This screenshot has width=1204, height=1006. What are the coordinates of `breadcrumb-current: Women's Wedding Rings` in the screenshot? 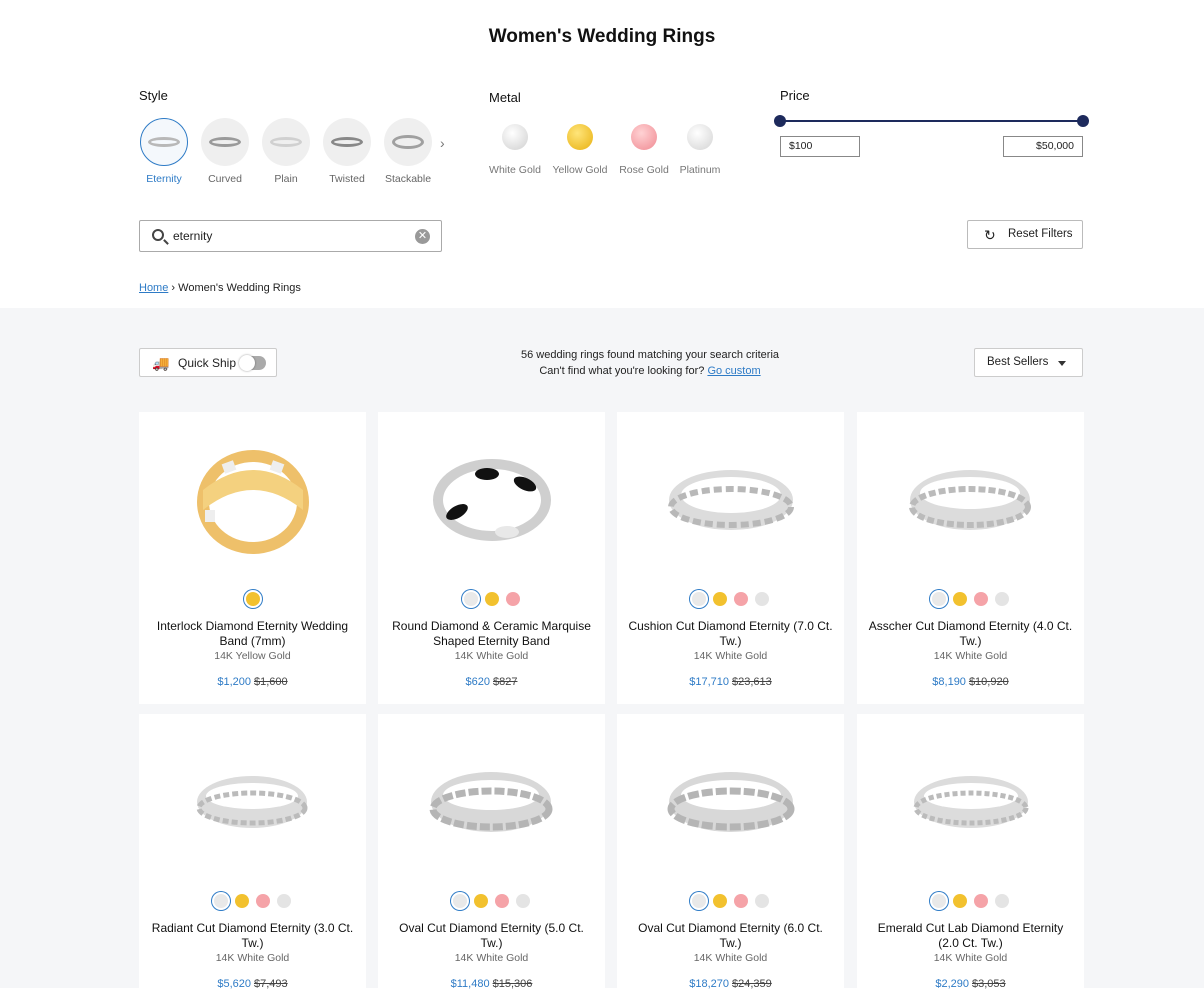 It's located at (239, 288).